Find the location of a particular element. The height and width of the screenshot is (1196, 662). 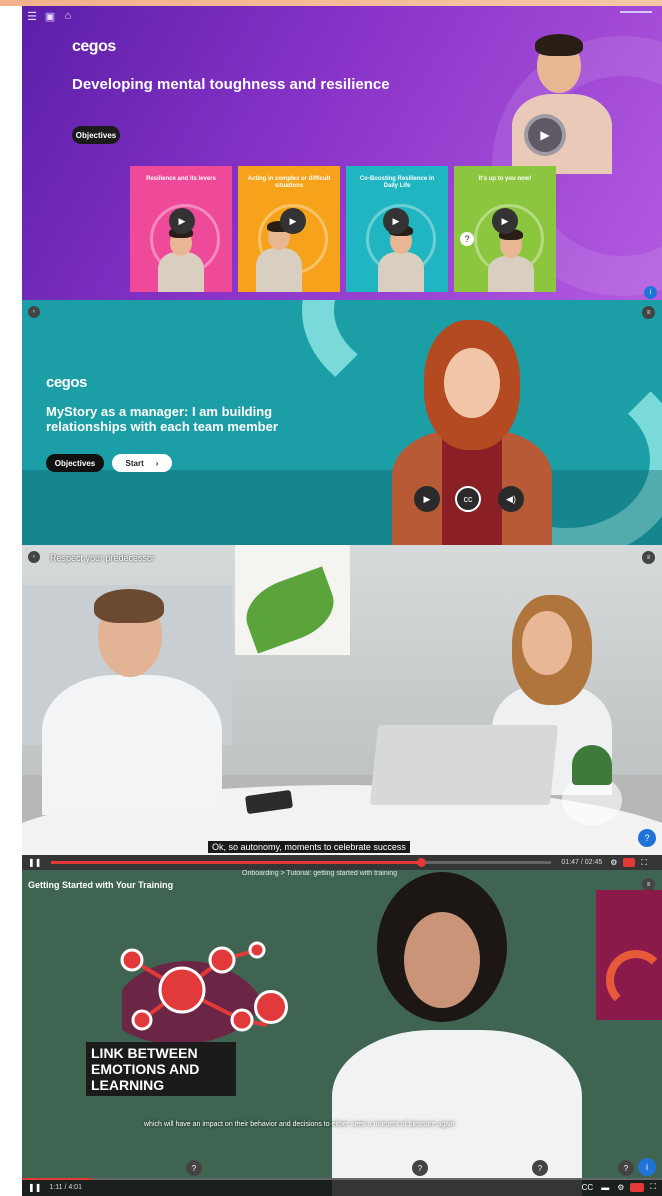

video-title: Respect your predecessor is located at coordinates (103, 558).